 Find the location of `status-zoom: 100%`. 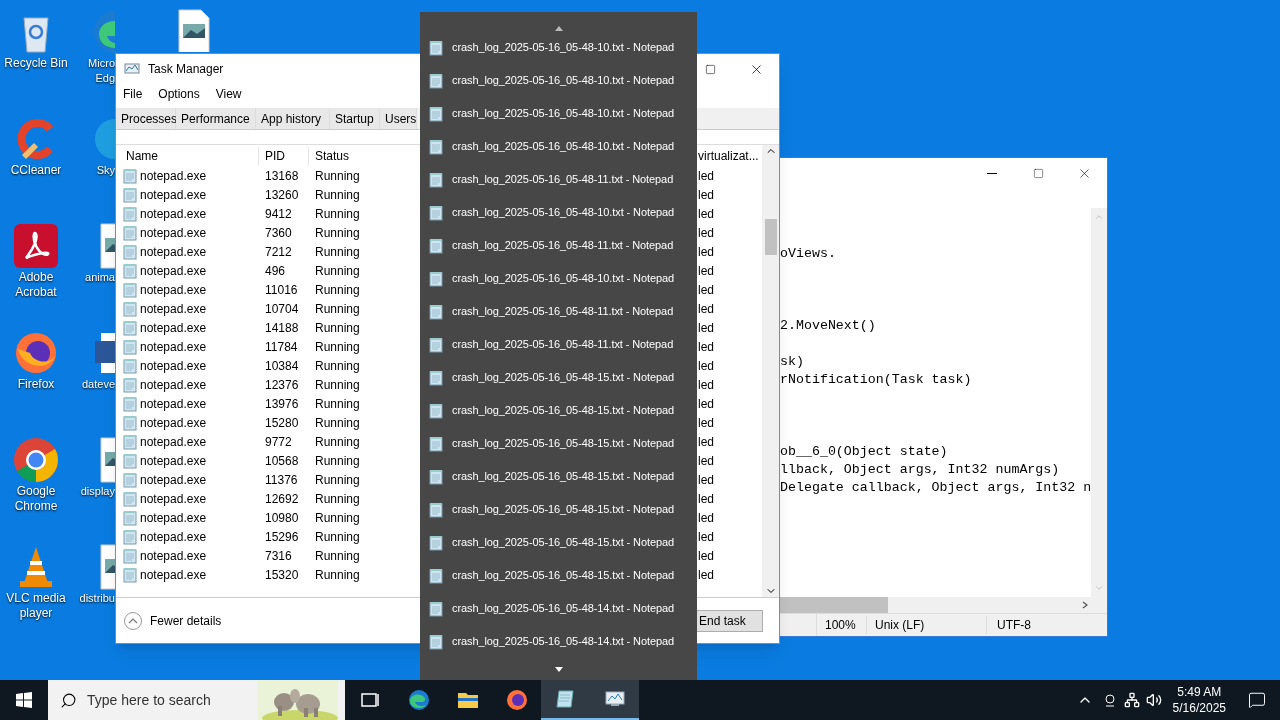

status-zoom: 100% is located at coordinates (842, 625).